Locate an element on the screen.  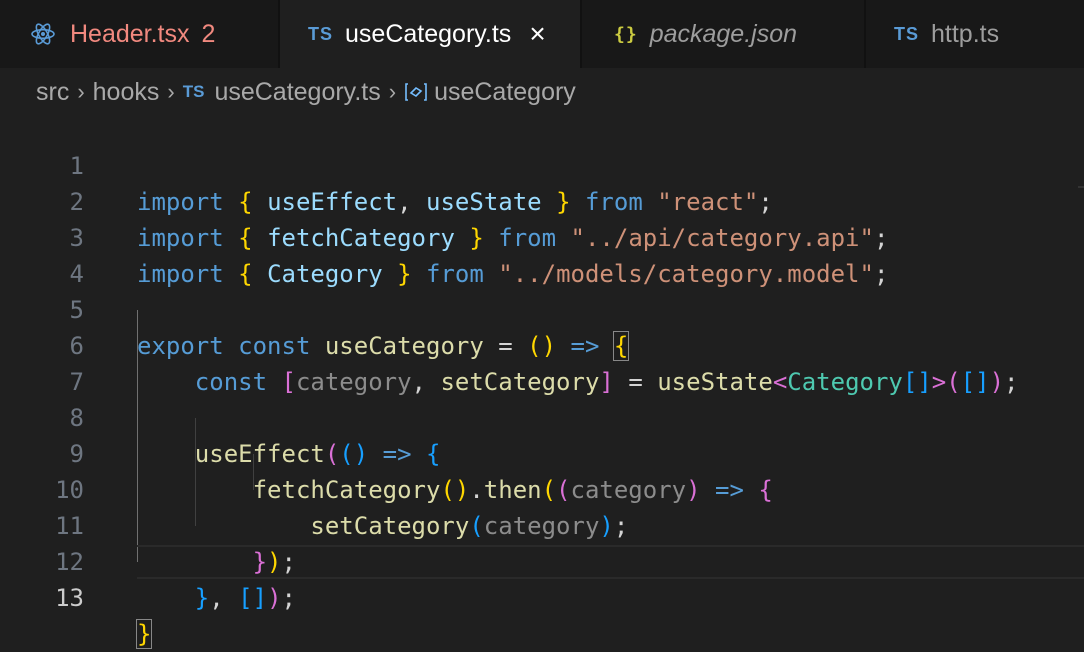
tab-label: http.ts is located at coordinates (965, 33).